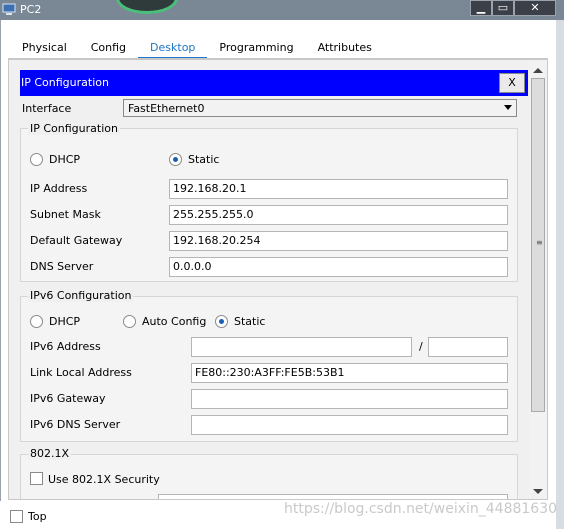 The height and width of the screenshot is (529, 564). What do you see at coordinates (338, 267) in the screenshot?
I see `dns-server-input: 0.0.0.0` at bounding box center [338, 267].